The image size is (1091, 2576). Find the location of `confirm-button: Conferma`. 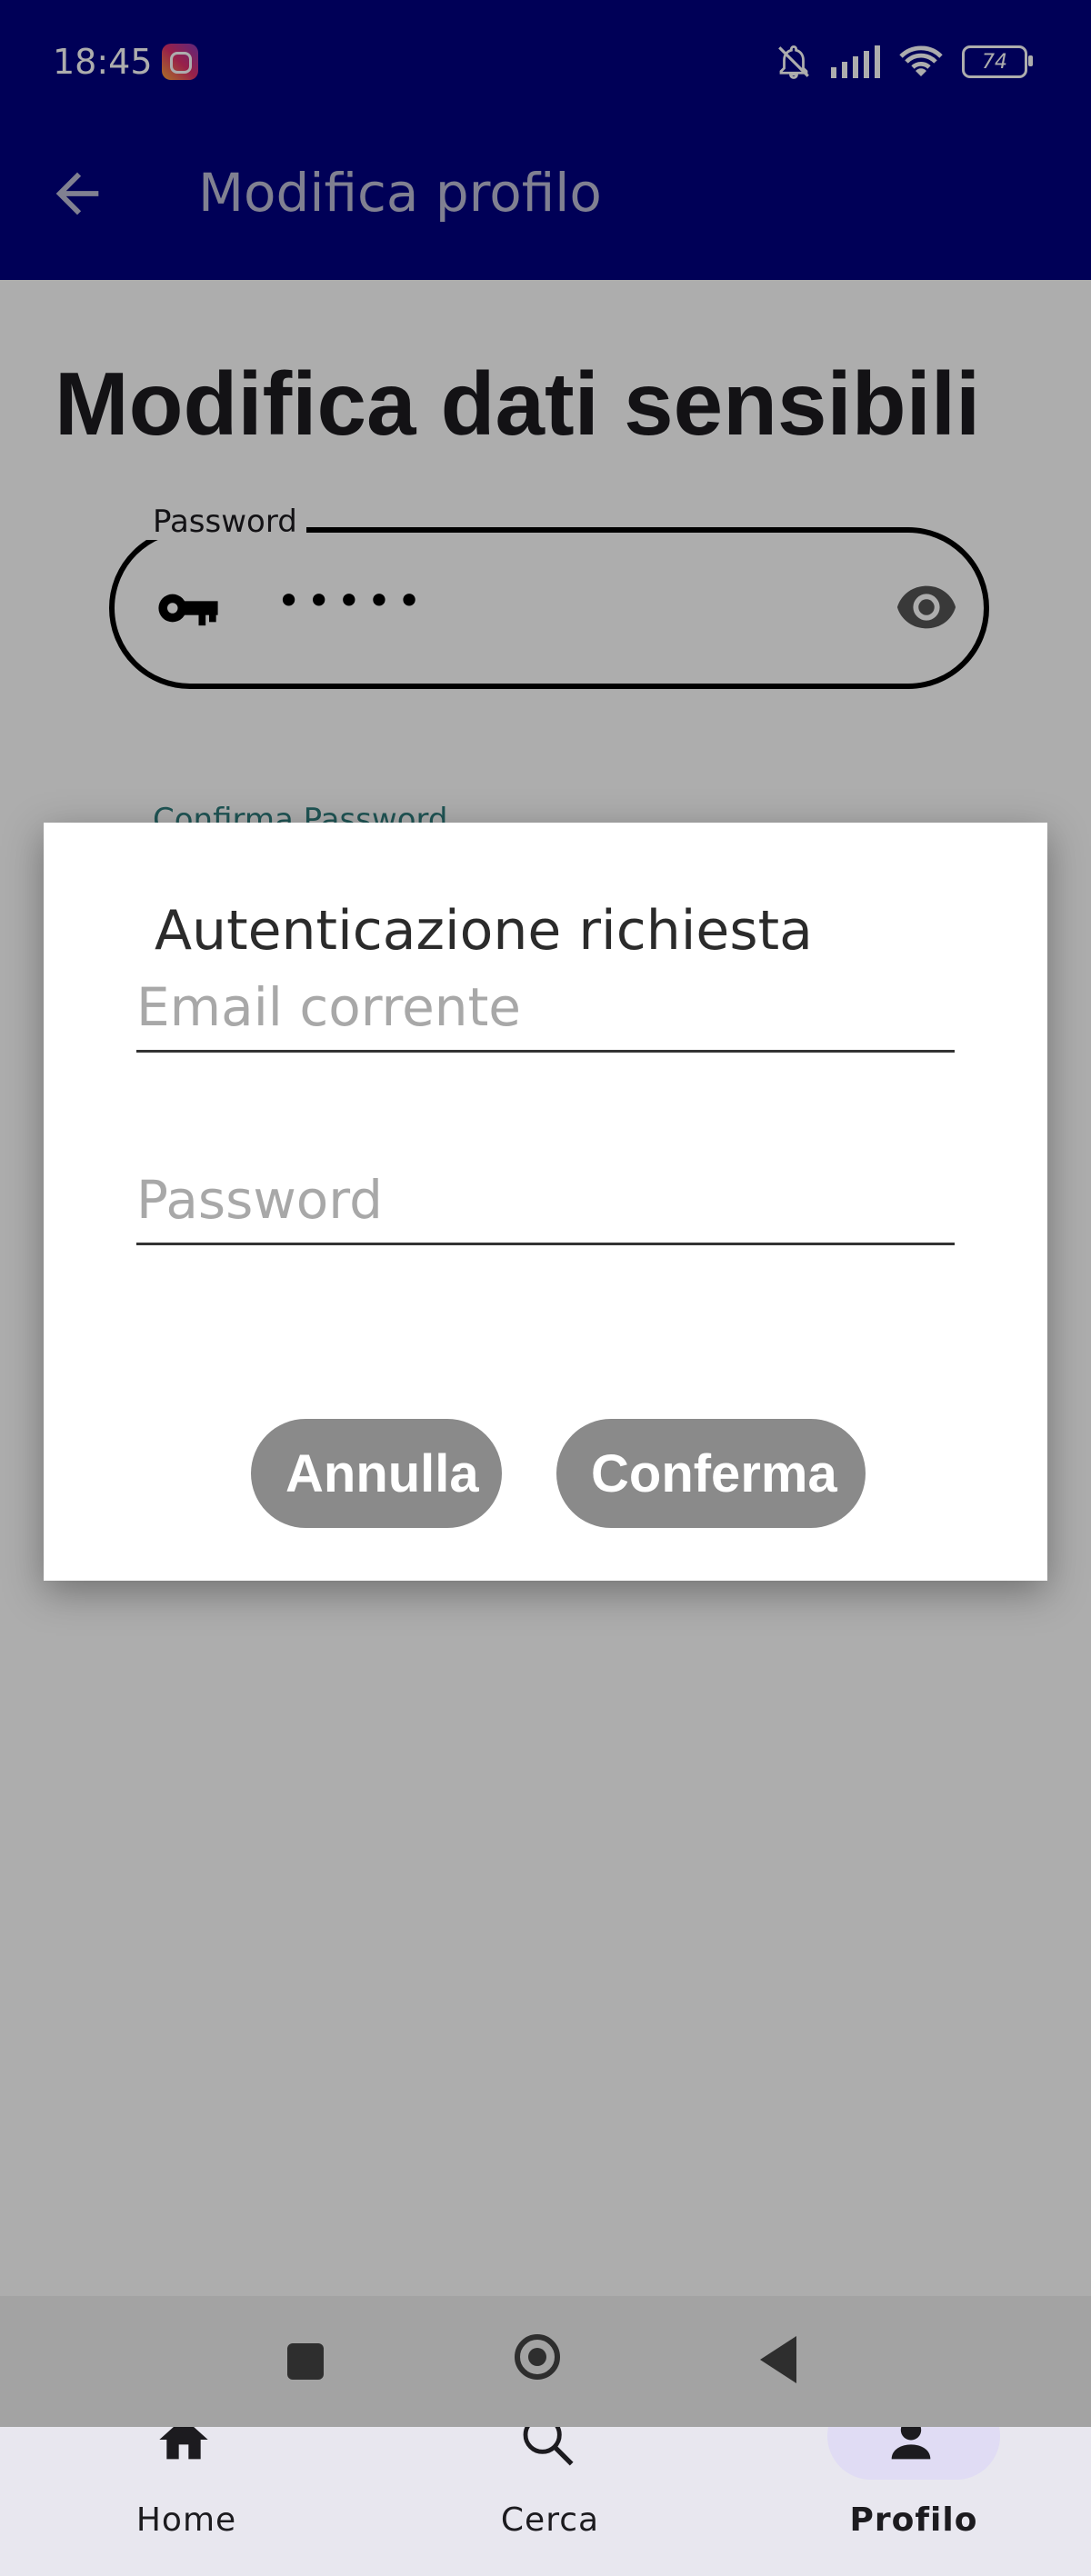

confirm-button: Conferma is located at coordinates (711, 1473).